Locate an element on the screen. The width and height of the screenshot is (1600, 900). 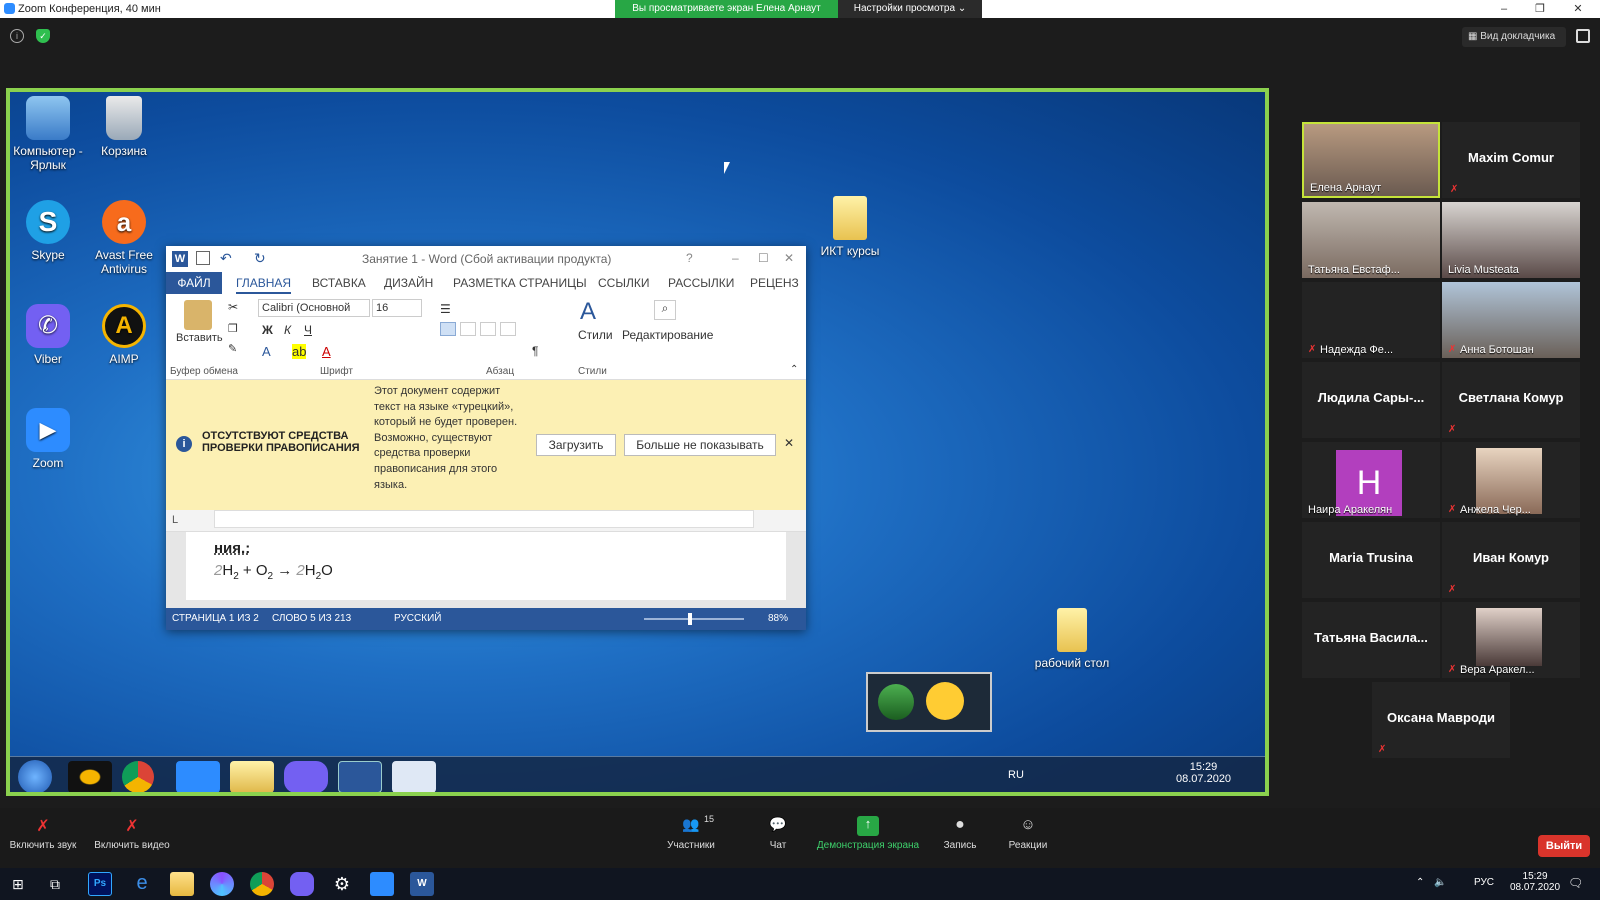
horizontal-ruler: L is located at coordinates (486, 521).